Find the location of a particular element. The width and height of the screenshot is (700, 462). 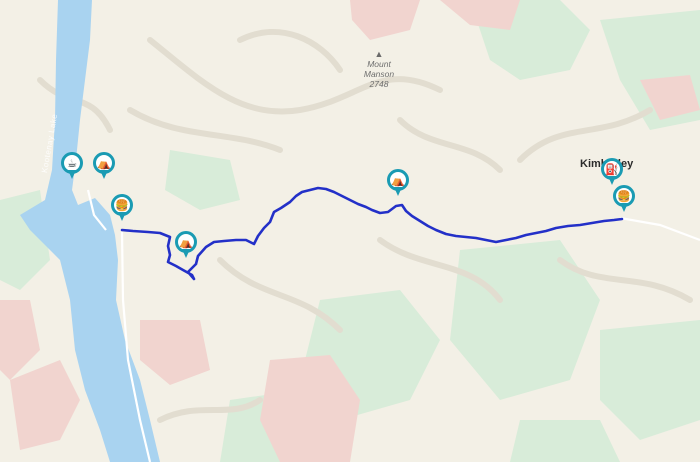

peak-name: Mount Manson is located at coordinates (379, 69).